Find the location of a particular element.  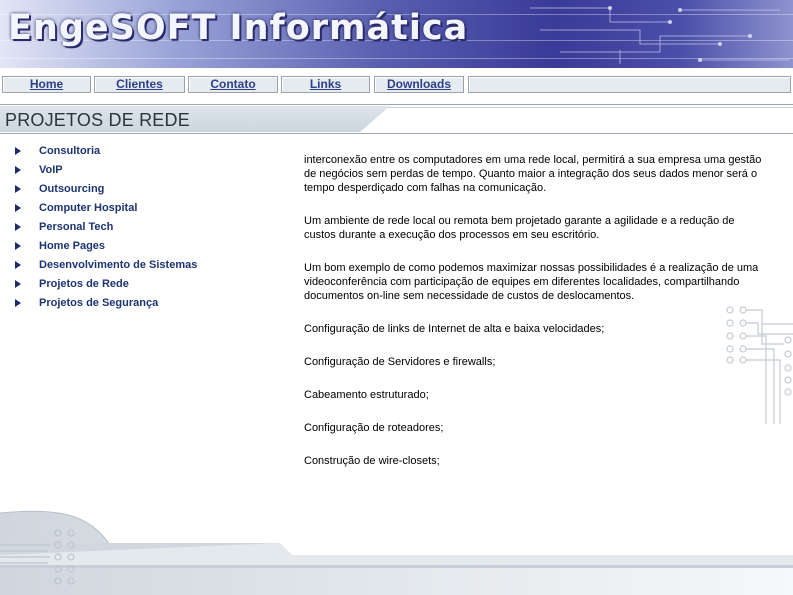

sidebar-item-computer-hospital: Computer Hospital is located at coordinates (145, 209).